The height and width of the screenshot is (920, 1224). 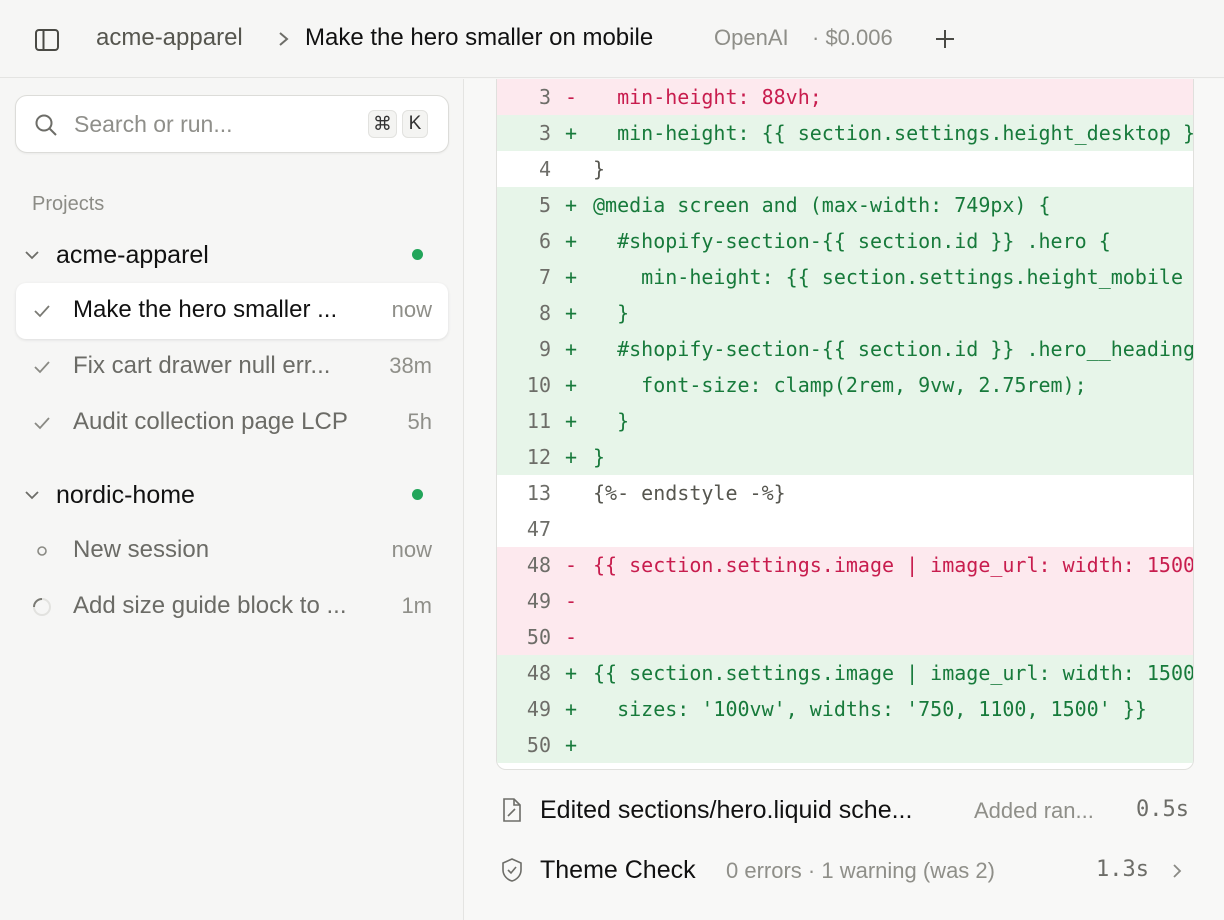 I want to click on diff-line: 5 + @media screen and (max-width: 749px) {, so click(x=845, y=205).